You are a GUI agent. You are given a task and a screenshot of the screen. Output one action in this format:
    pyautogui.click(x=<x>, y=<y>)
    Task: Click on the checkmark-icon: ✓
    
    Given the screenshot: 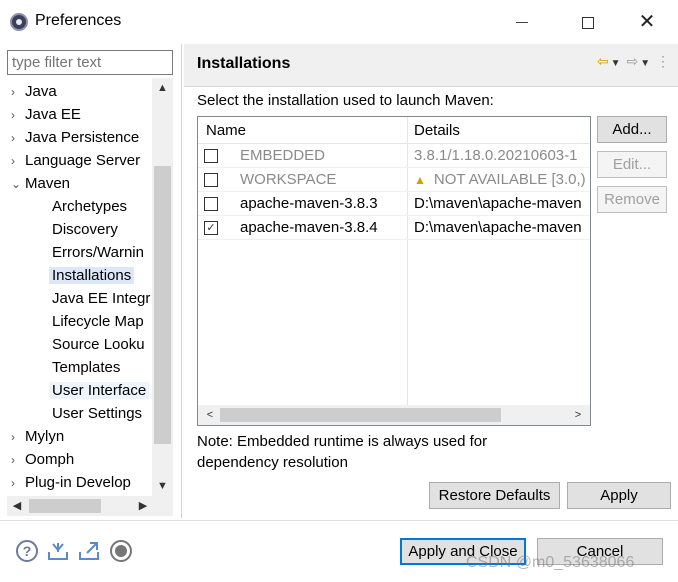 What is the action you would take?
    pyautogui.click(x=211, y=228)
    